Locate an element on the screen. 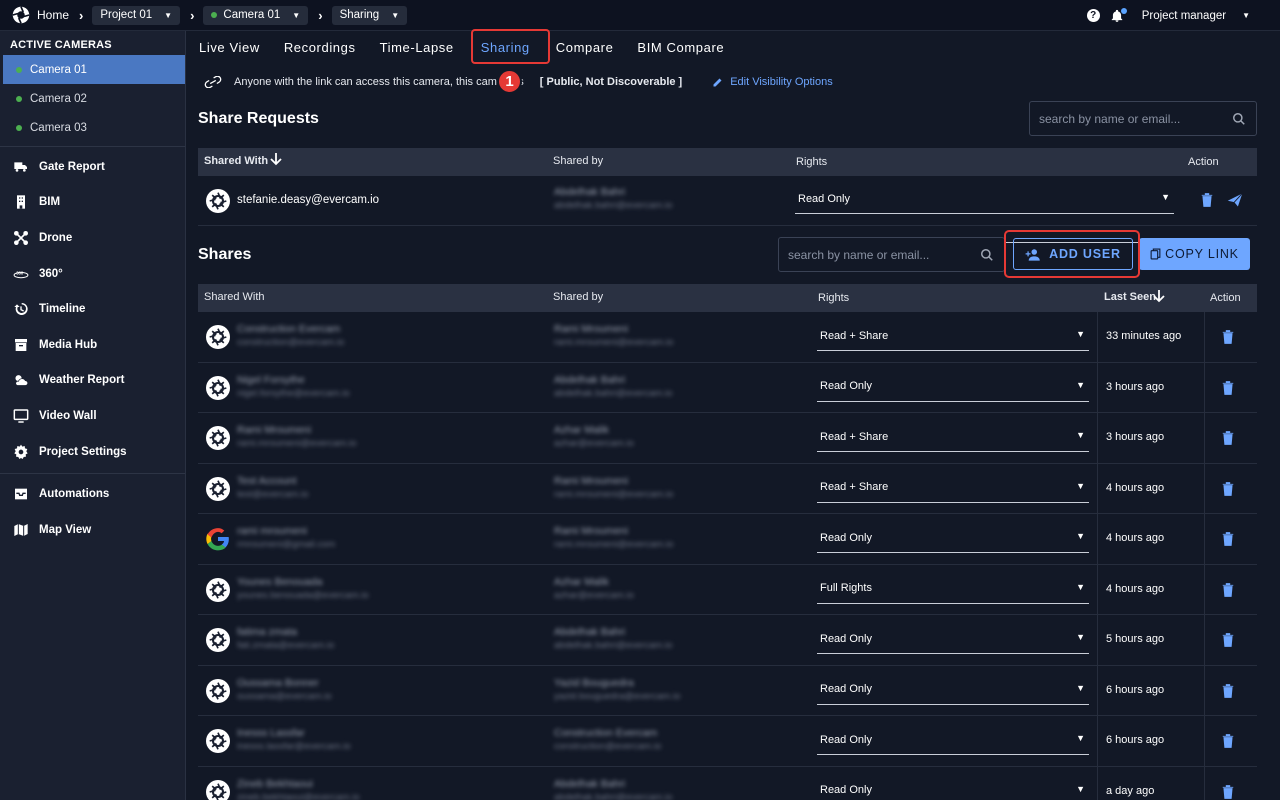 This screenshot has width=1280, height=800. map-icon is located at coordinates (21, 530).